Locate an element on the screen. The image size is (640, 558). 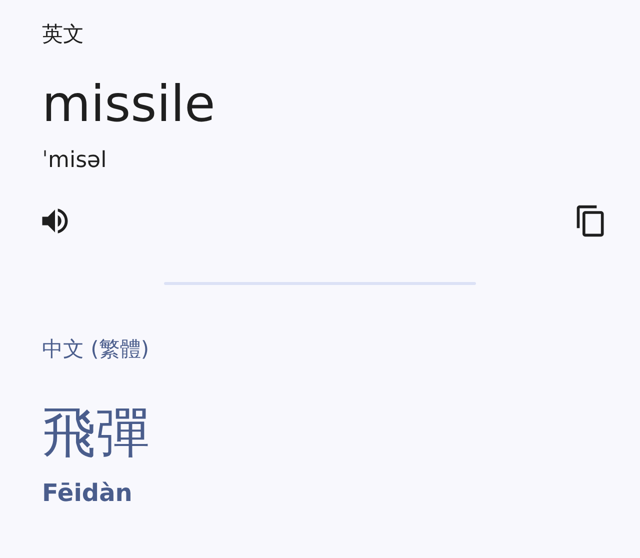
source-language-label: 英文 is located at coordinates (63, 34).